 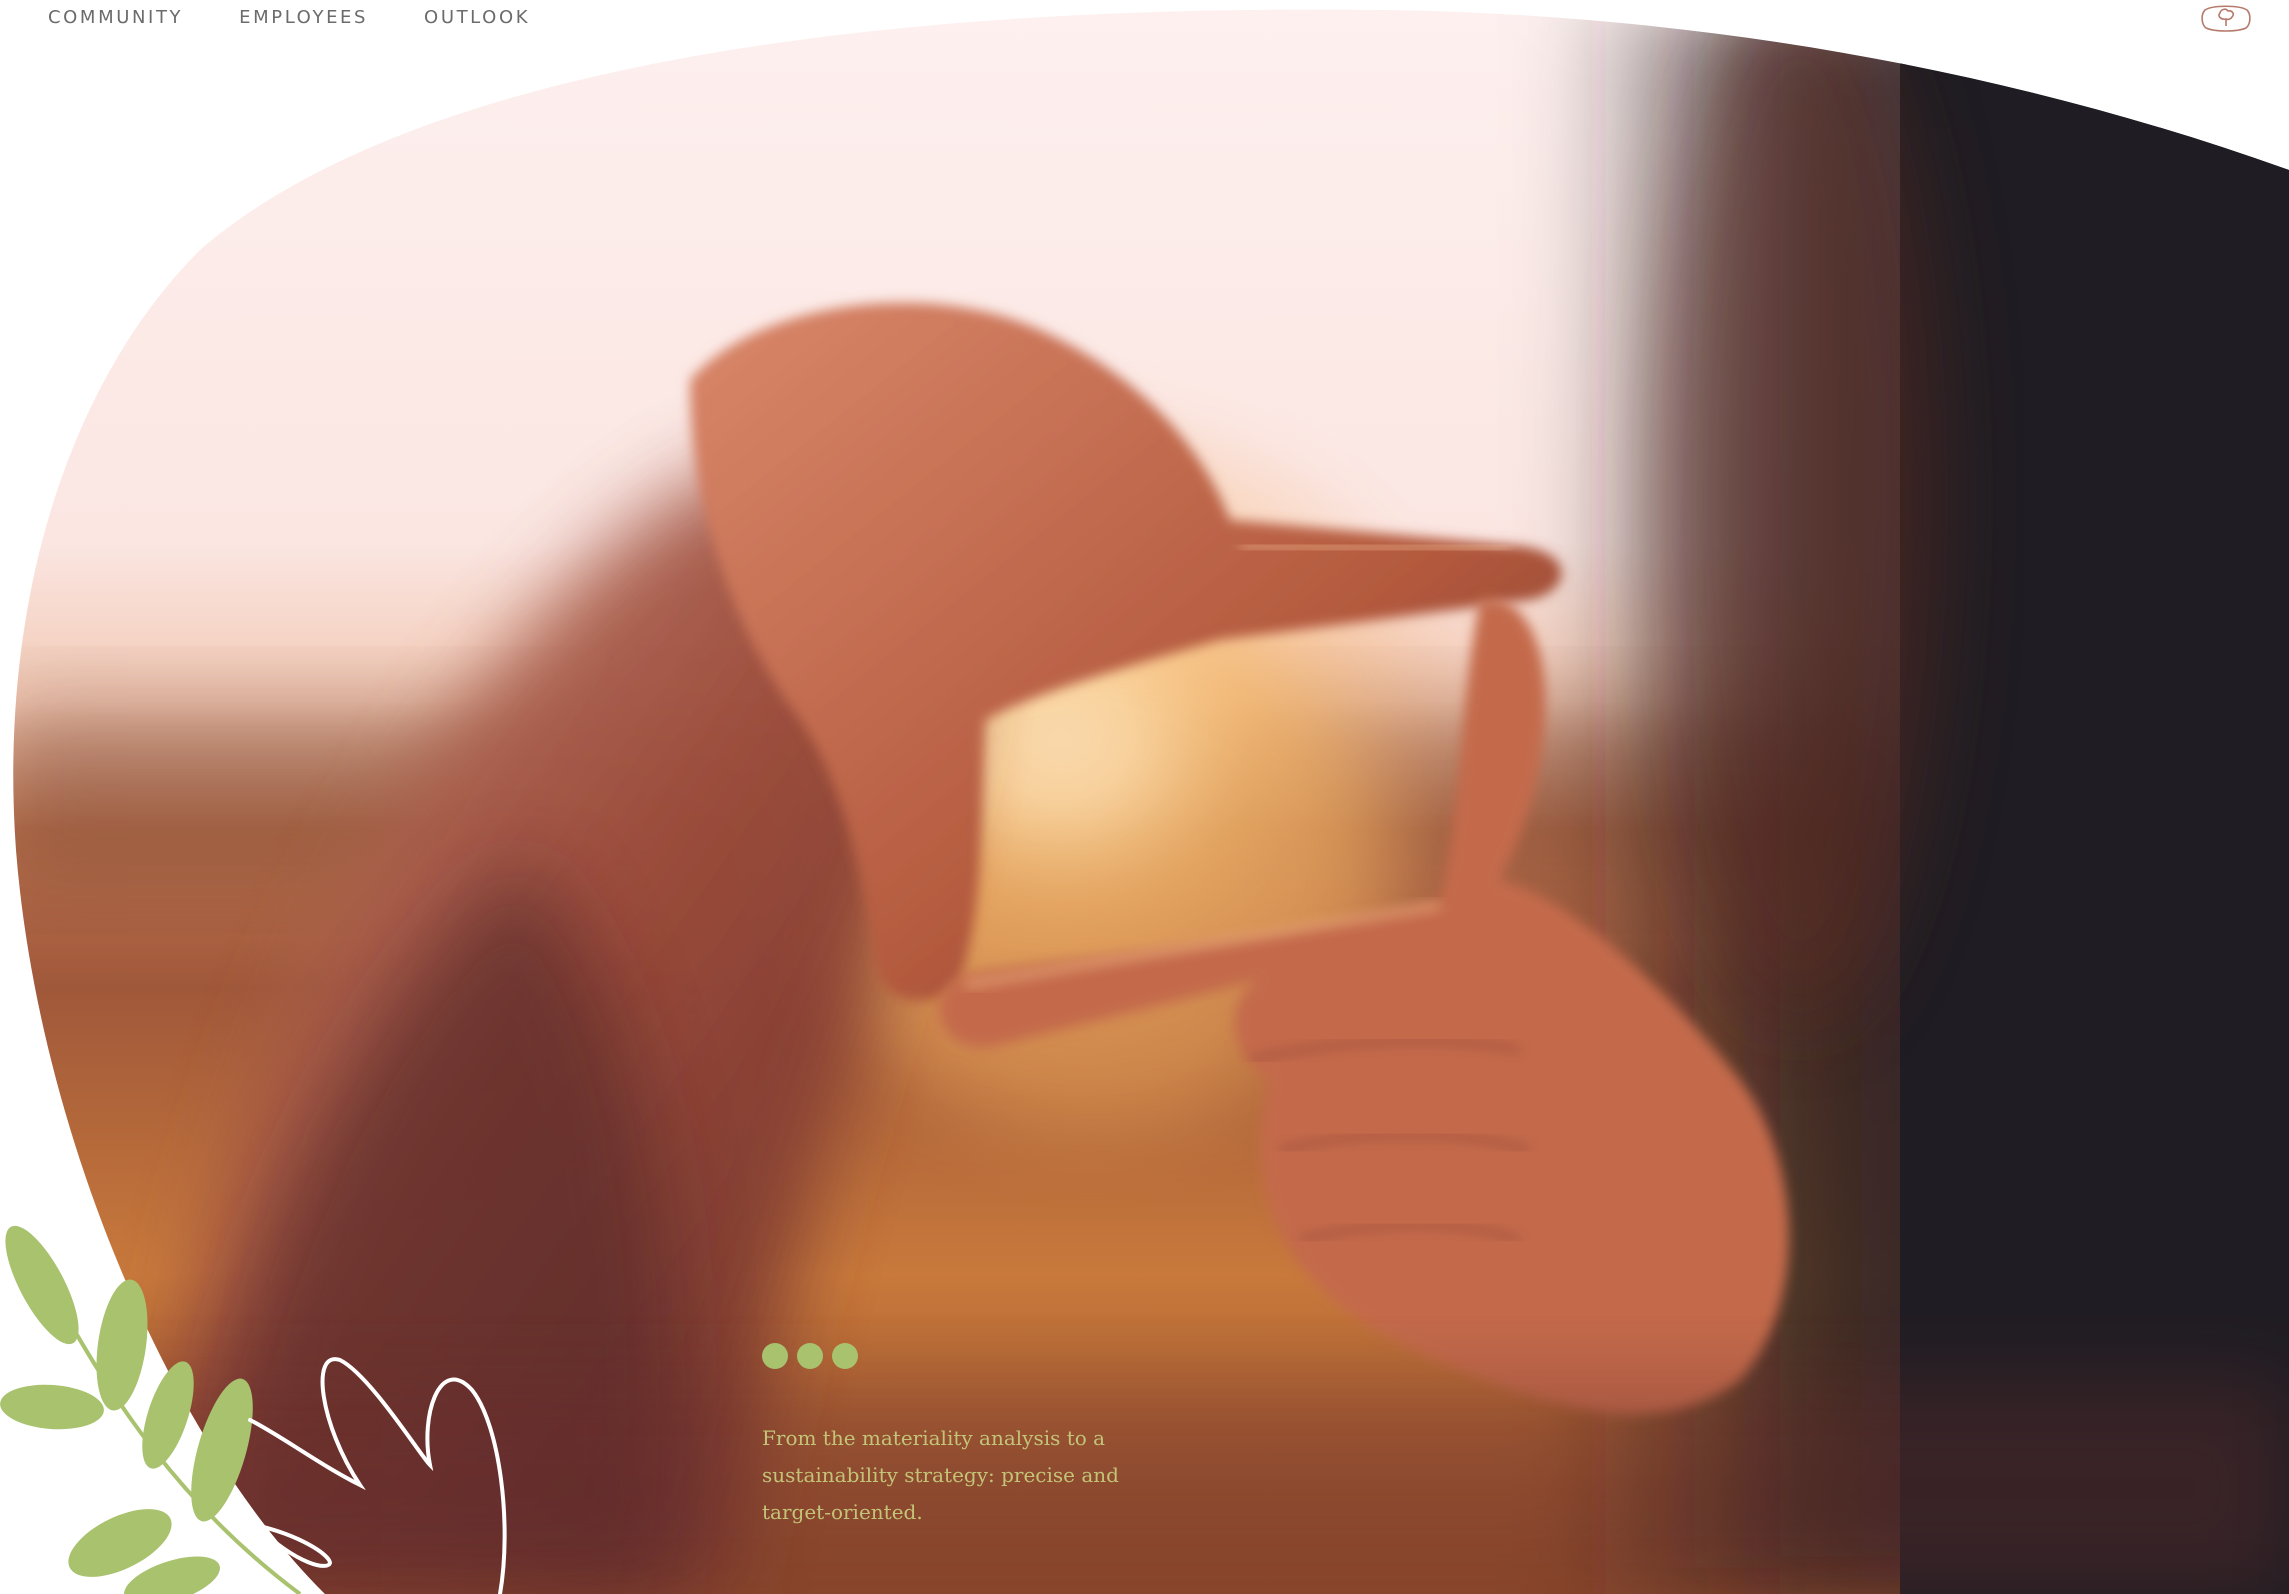 I want to click on leaf-branch-decoration-icon, so click(x=253, y=1409).